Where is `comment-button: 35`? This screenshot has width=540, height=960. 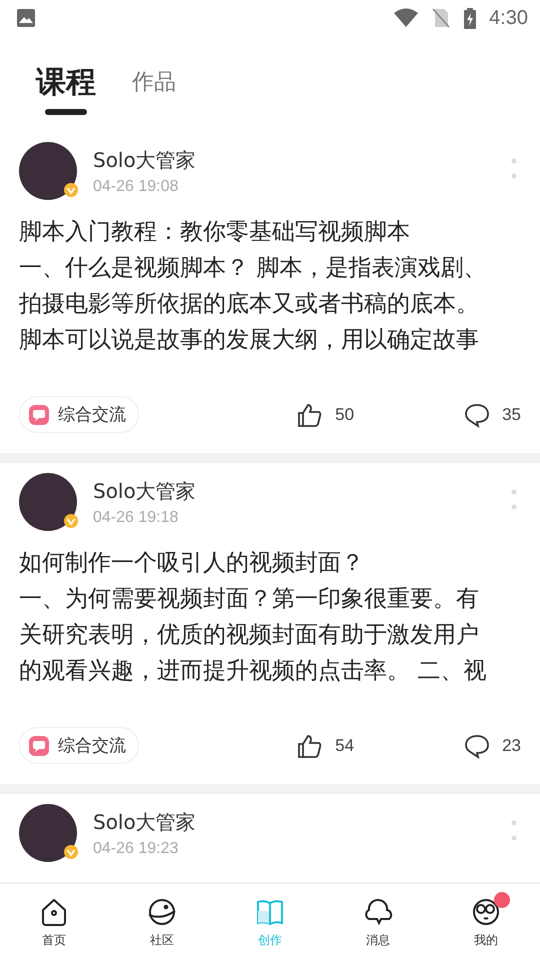 comment-button: 35 is located at coordinates (492, 415).